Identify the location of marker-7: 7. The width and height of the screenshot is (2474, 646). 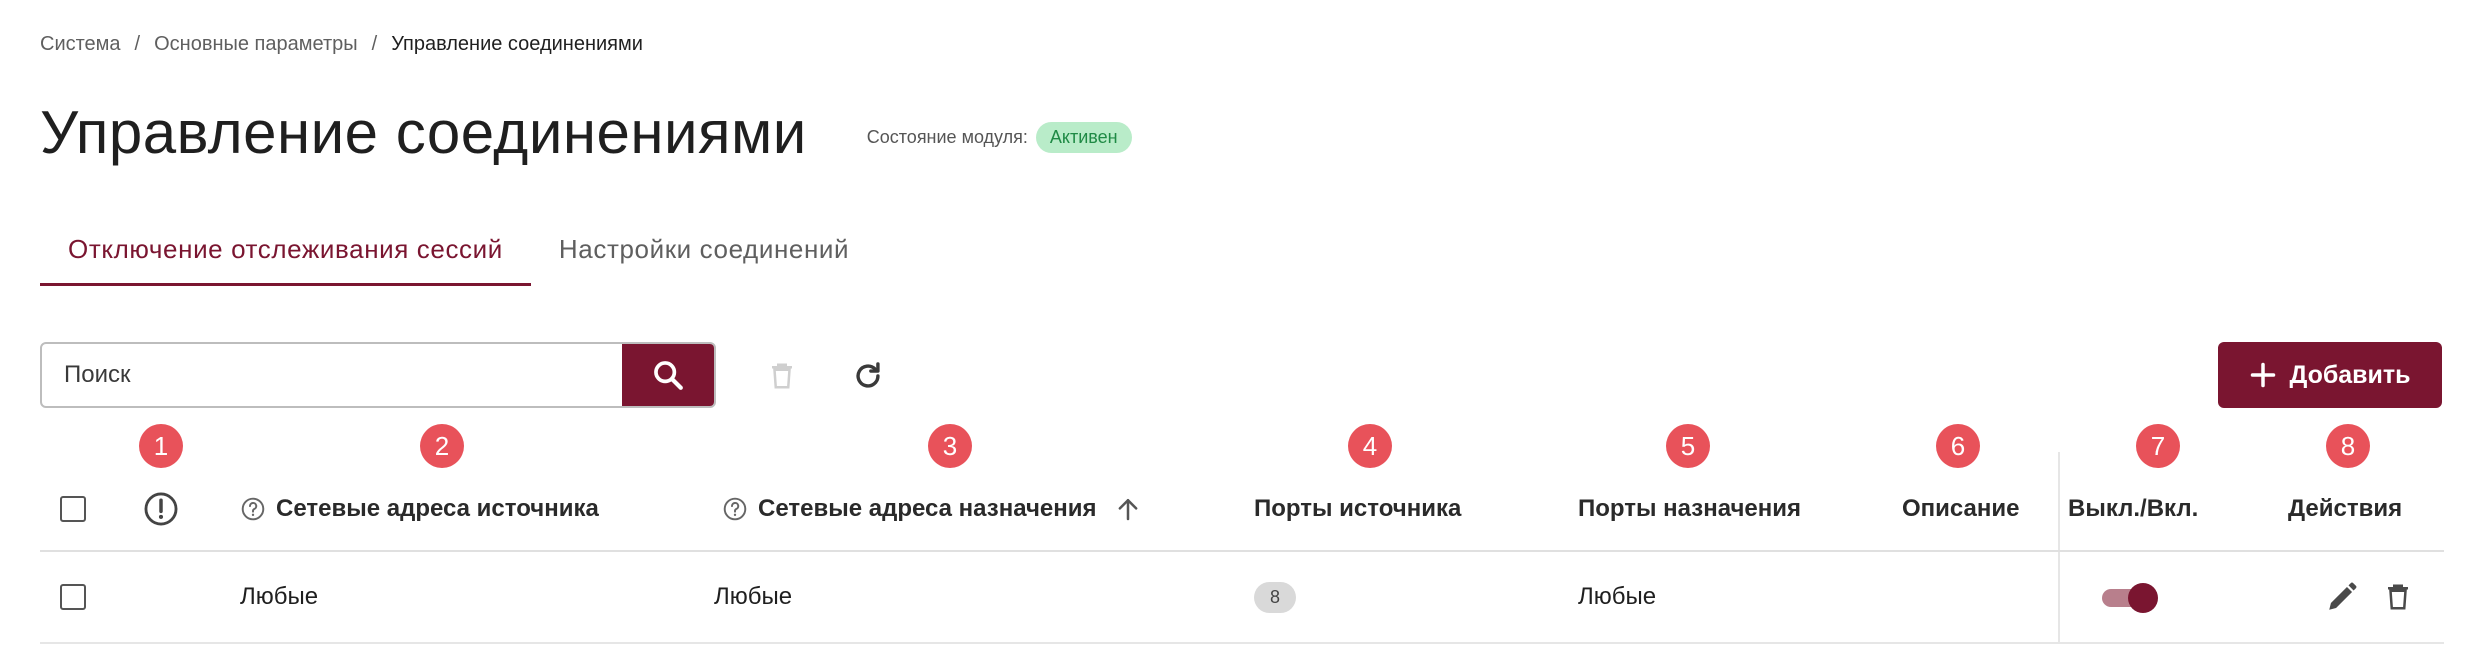
(2158, 446).